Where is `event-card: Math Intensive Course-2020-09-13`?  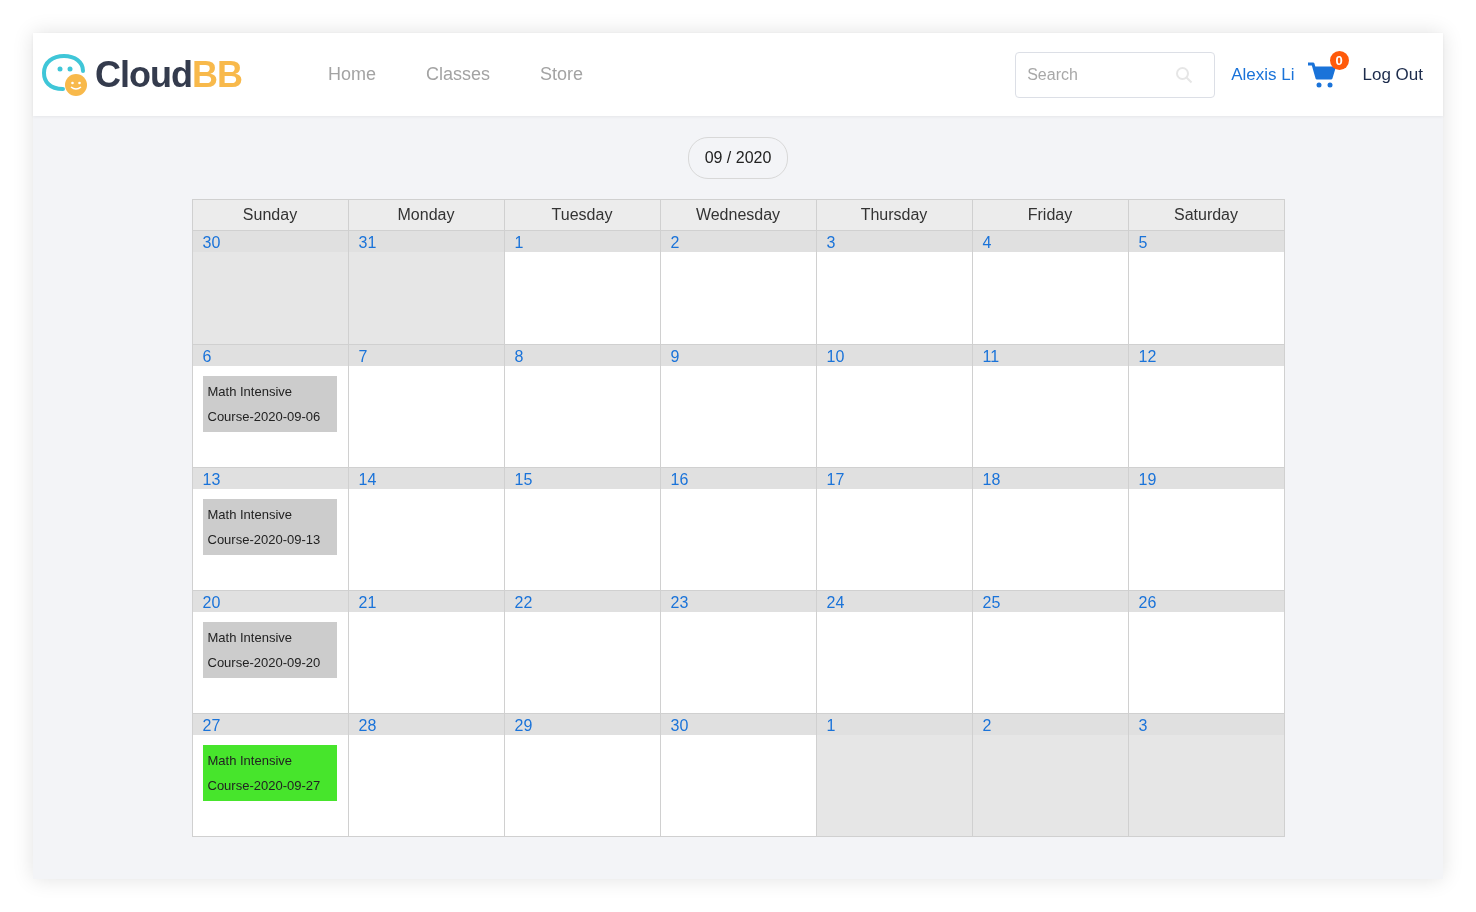
event-card: Math Intensive Course-2020-09-13 is located at coordinates (269, 527).